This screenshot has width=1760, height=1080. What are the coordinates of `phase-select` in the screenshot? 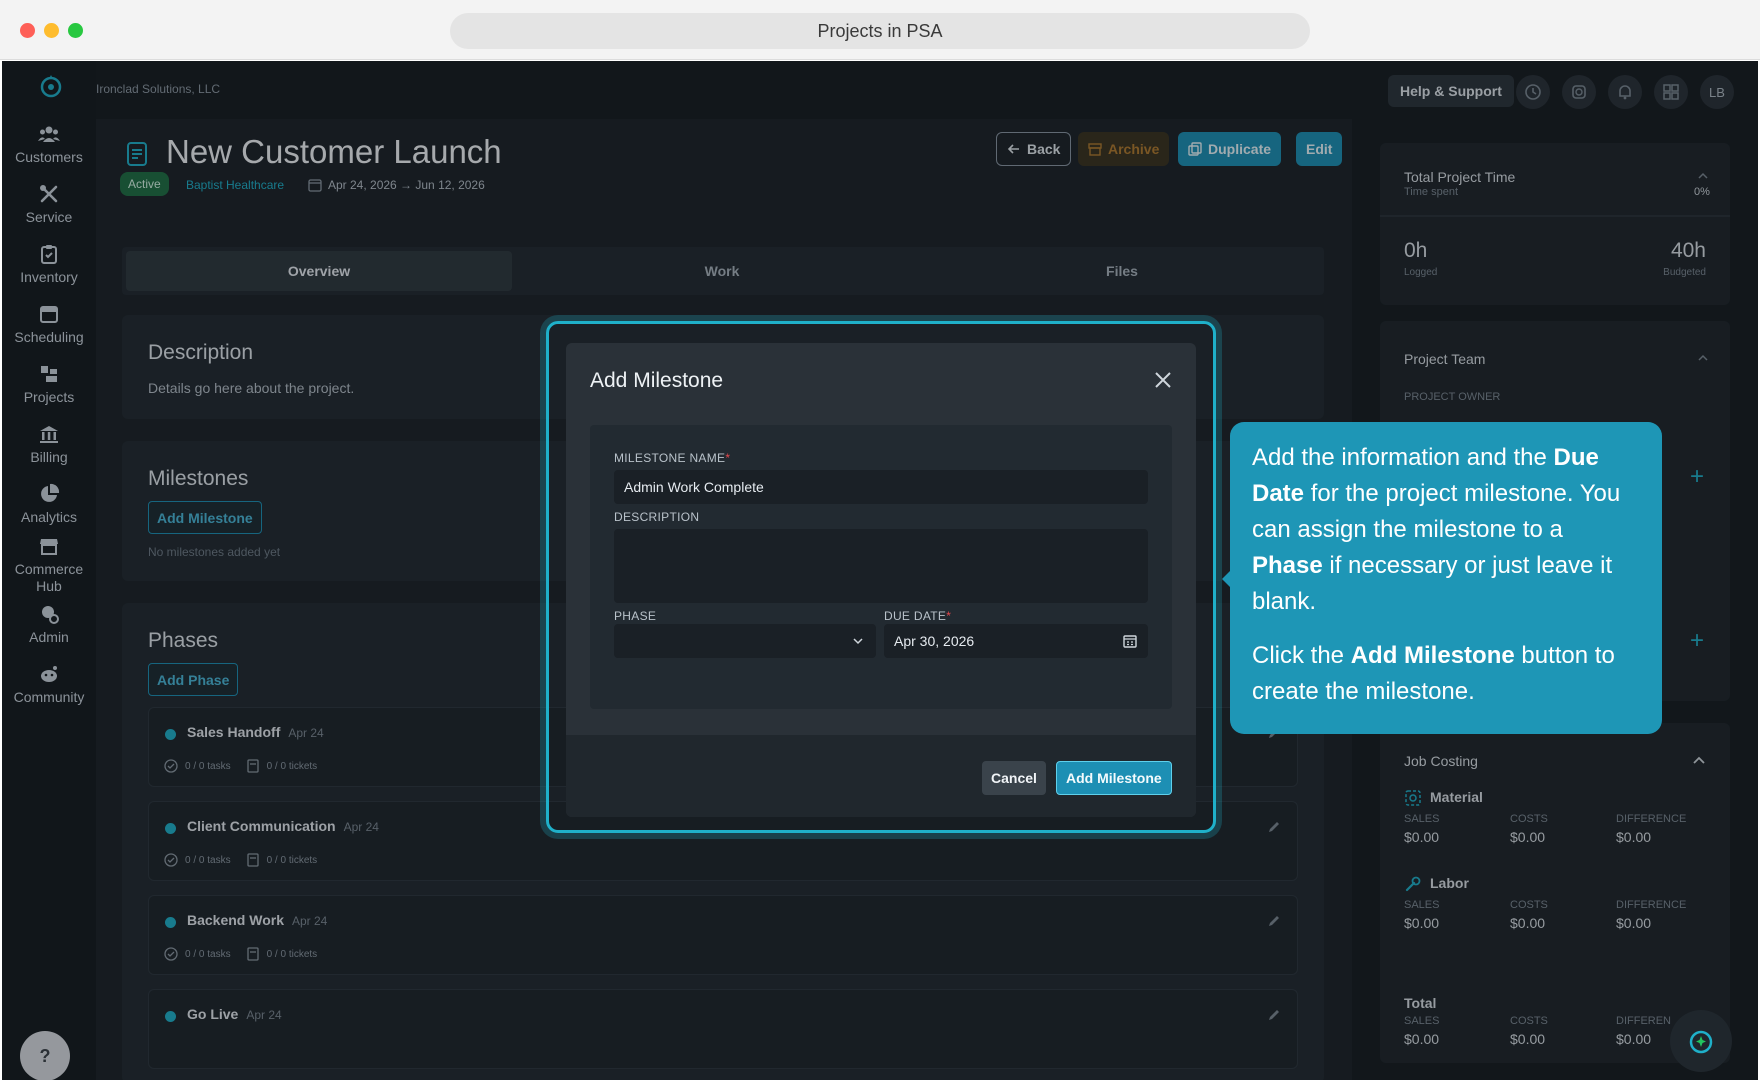 It's located at (745, 641).